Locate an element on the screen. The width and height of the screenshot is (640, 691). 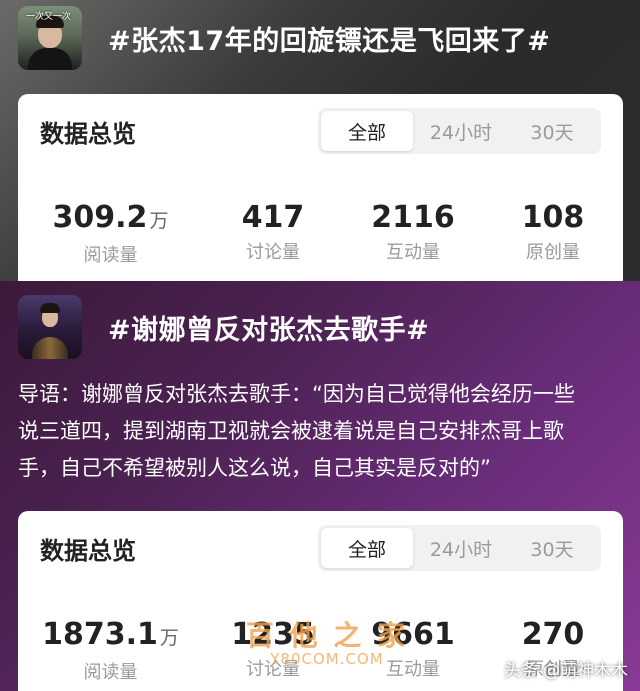
author-credit: 头条 @萌神木木 is located at coordinates (565, 671).